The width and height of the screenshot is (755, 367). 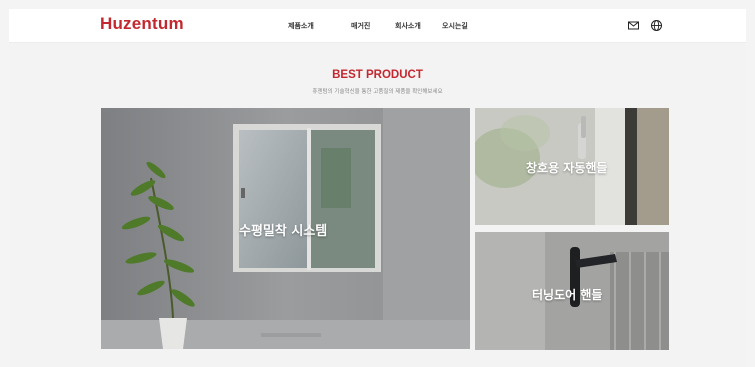 What do you see at coordinates (283, 231) in the screenshot?
I see `product-label: 수평밀착 시스템` at bounding box center [283, 231].